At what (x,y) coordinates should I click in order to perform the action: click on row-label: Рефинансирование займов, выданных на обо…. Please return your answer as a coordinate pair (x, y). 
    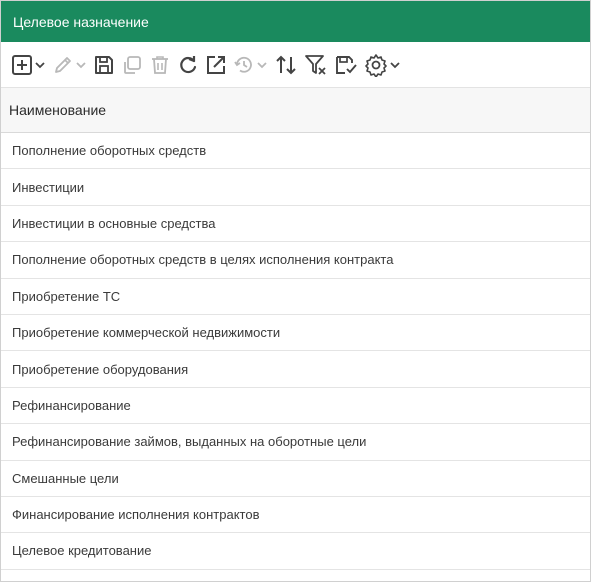
    Looking at the image, I should click on (189, 442).